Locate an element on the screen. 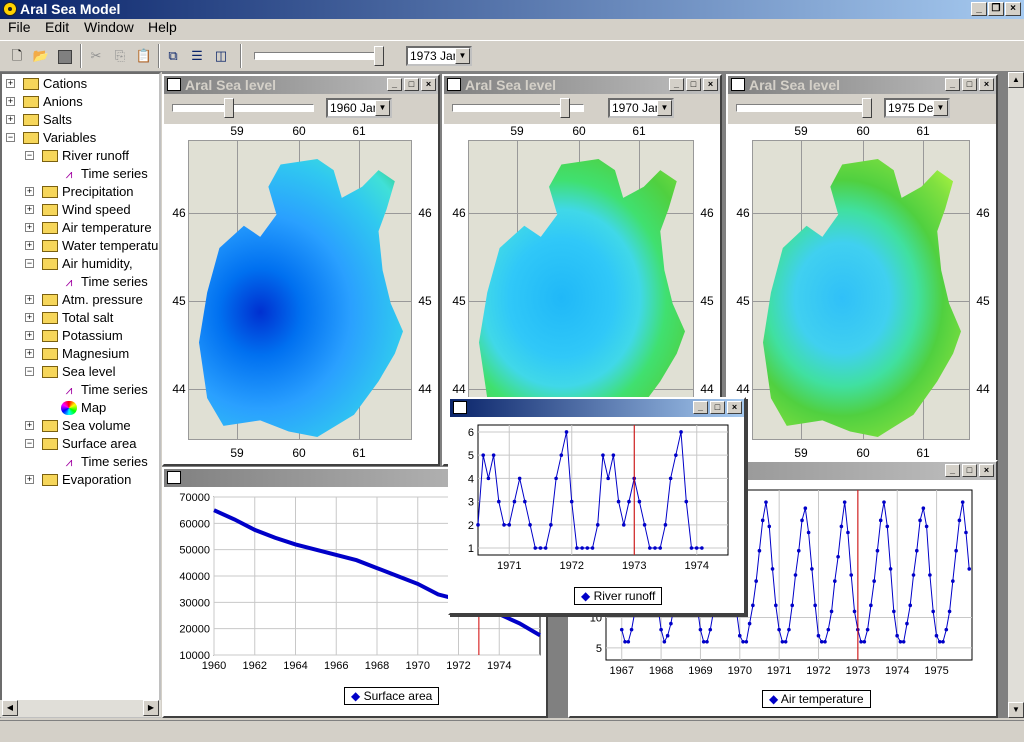 The image size is (1024, 742). workspace-vertical-scrollbar: ▲ ▼ is located at coordinates (1016, 395).